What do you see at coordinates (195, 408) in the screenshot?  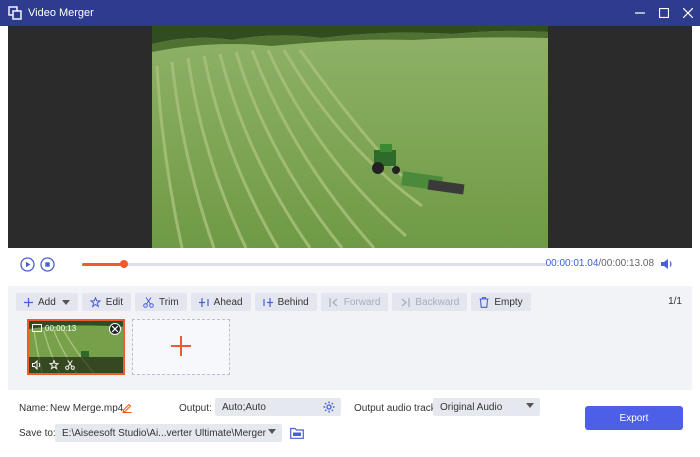 I see `output-label: Output:` at bounding box center [195, 408].